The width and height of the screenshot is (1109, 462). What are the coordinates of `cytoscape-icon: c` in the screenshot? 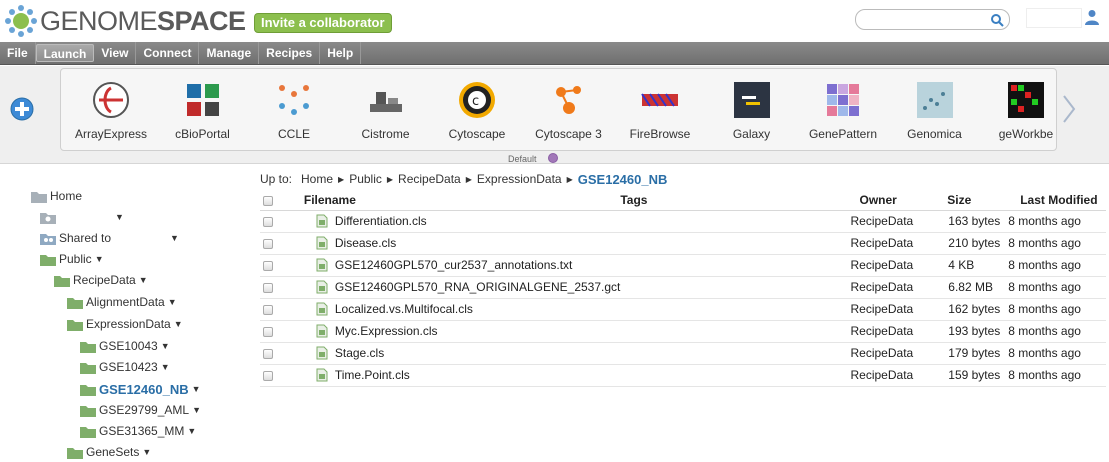 It's located at (477, 100).